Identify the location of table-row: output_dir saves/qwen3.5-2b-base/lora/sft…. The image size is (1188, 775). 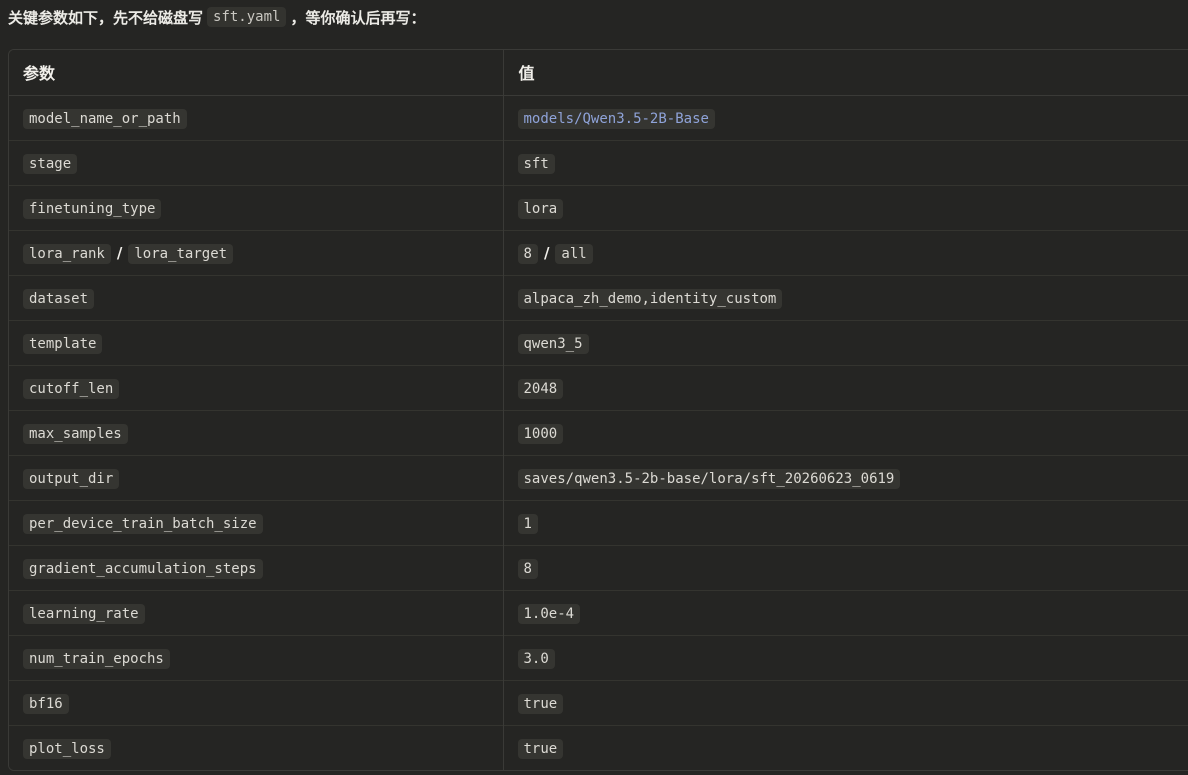
(598, 477).